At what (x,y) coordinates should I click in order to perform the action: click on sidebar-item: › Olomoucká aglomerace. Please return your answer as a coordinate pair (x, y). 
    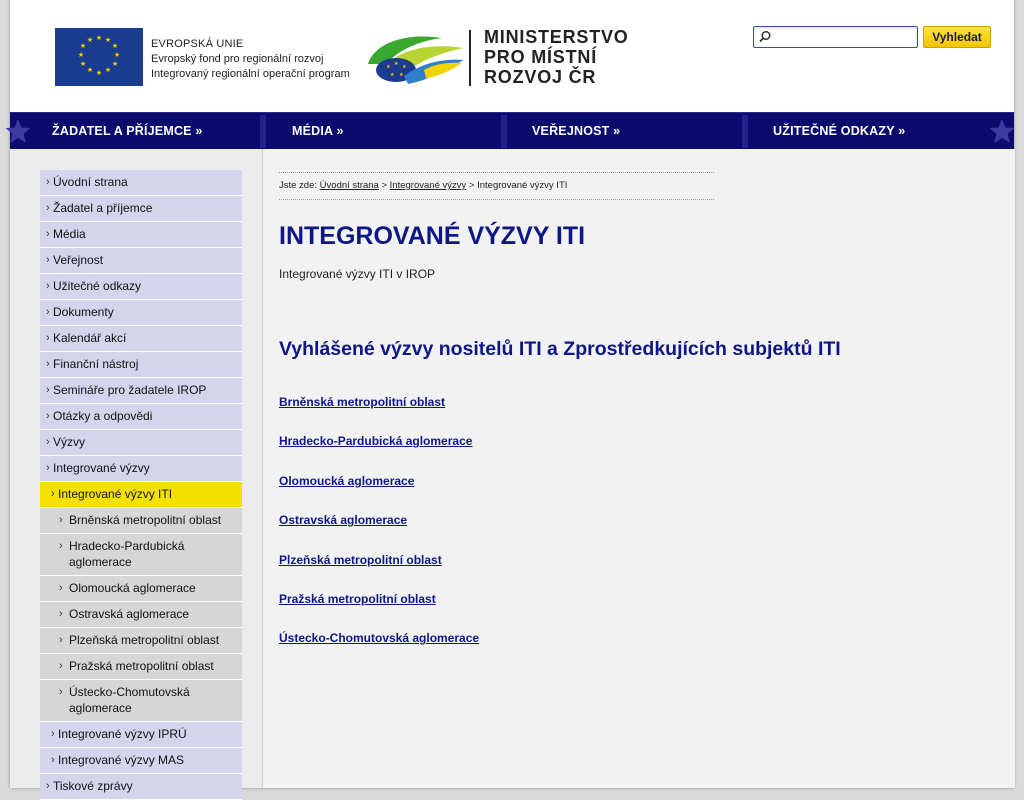
    Looking at the image, I should click on (141, 589).